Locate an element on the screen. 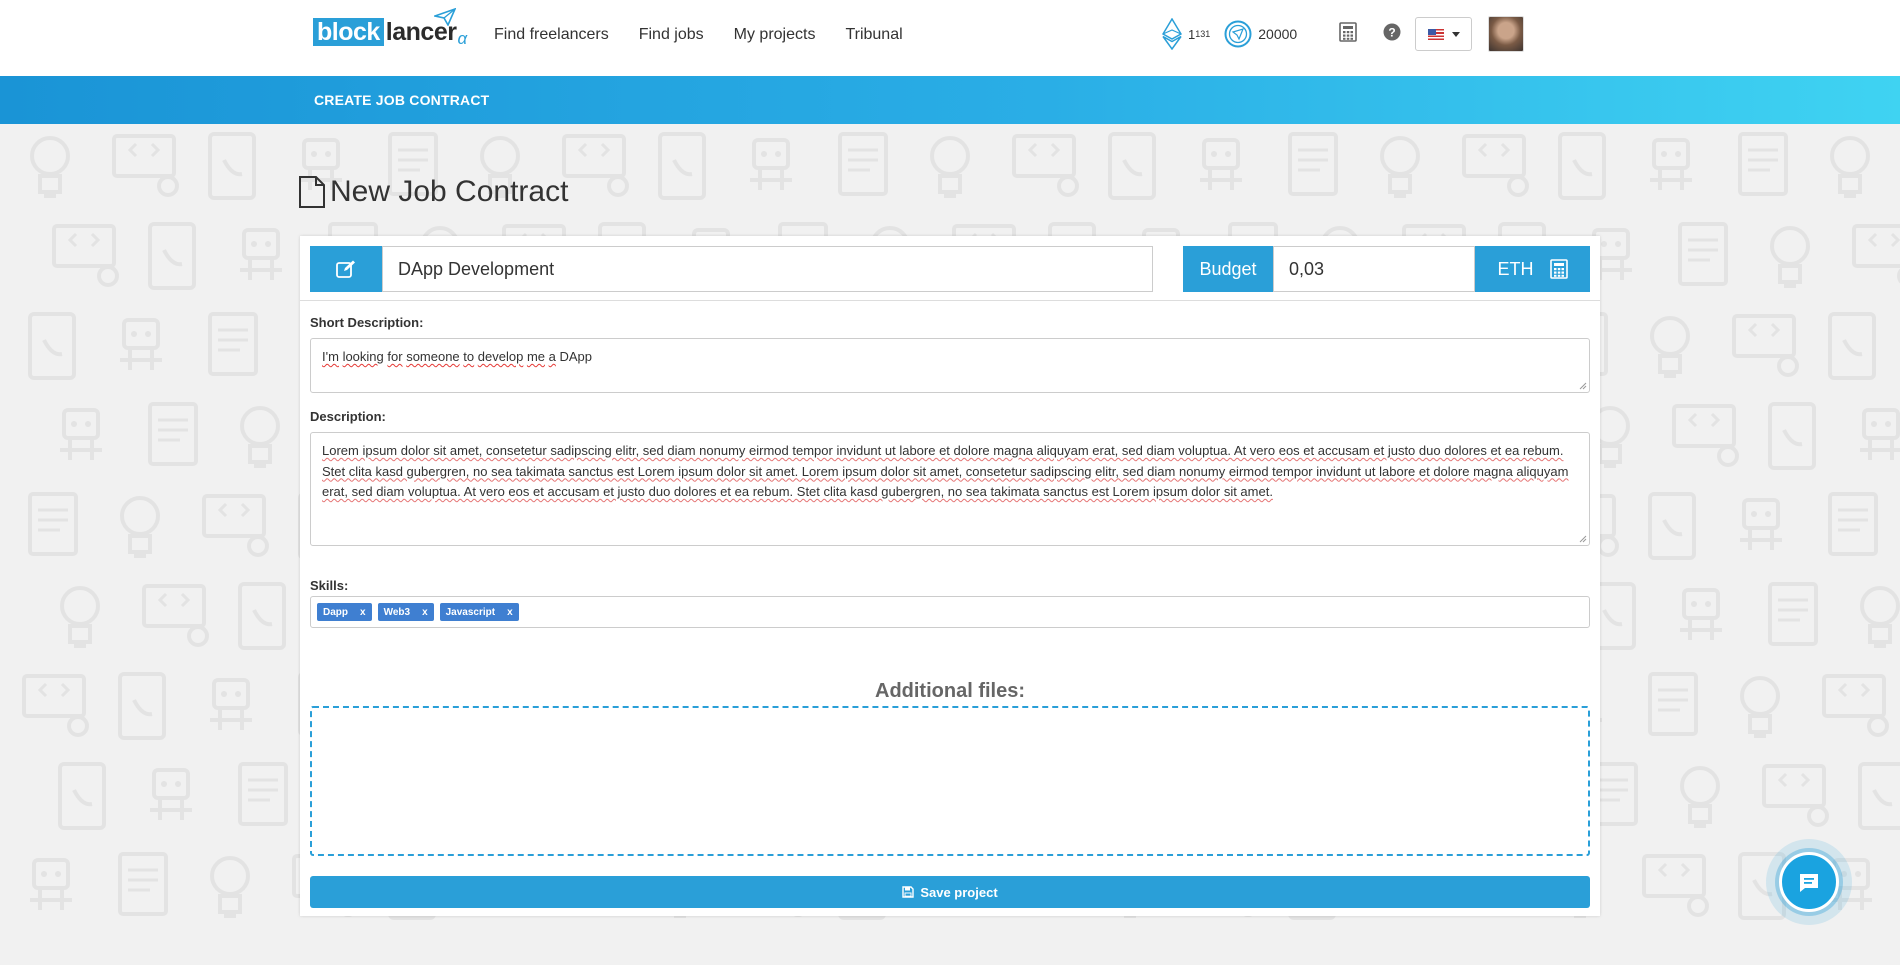 Image resolution: width=1900 pixels, height=965 pixels. ethereum-icon is located at coordinates (1172, 34).